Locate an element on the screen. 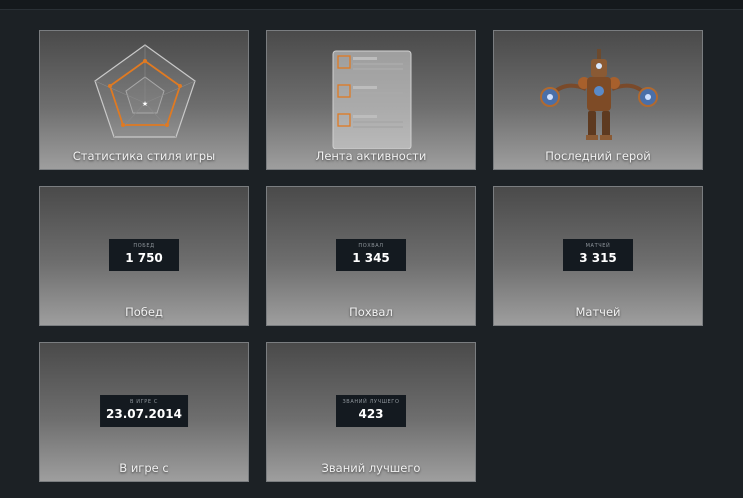 The height and width of the screenshot is (498, 743). pentagon-radar-icon: ★ is located at coordinates (144, 94).